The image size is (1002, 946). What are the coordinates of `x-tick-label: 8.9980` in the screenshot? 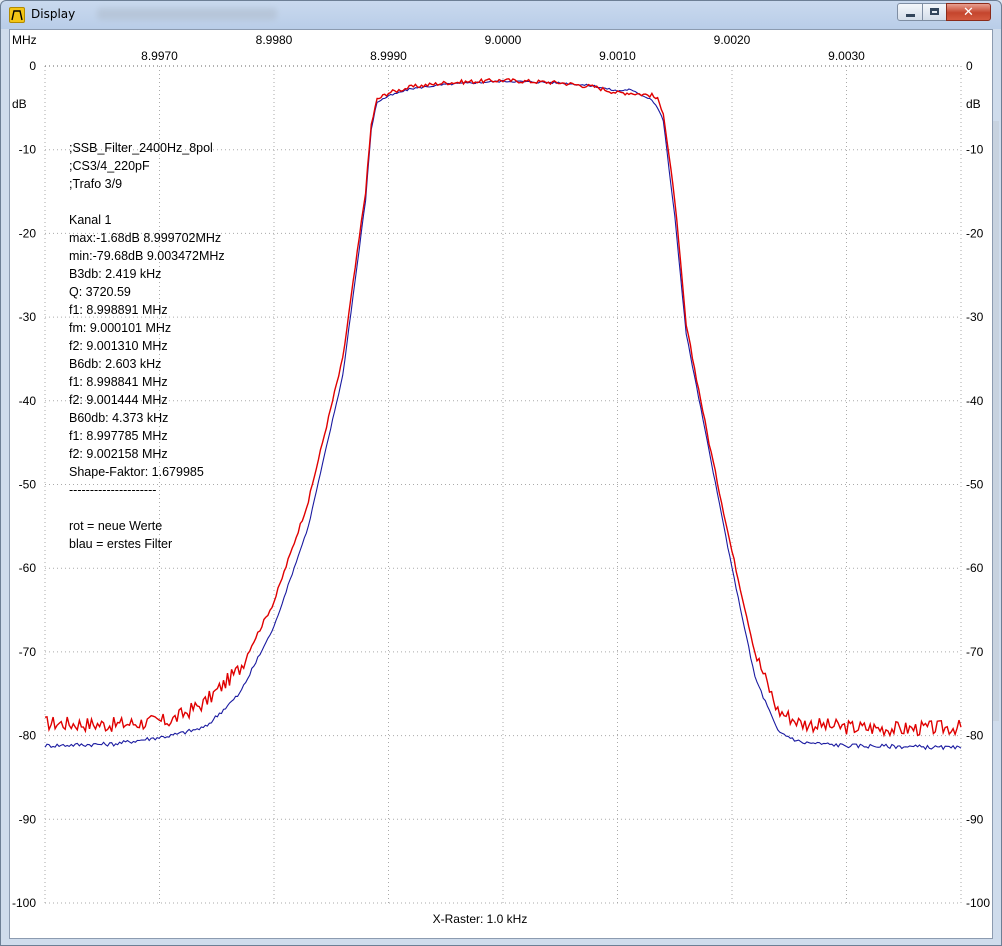 It's located at (274, 40).